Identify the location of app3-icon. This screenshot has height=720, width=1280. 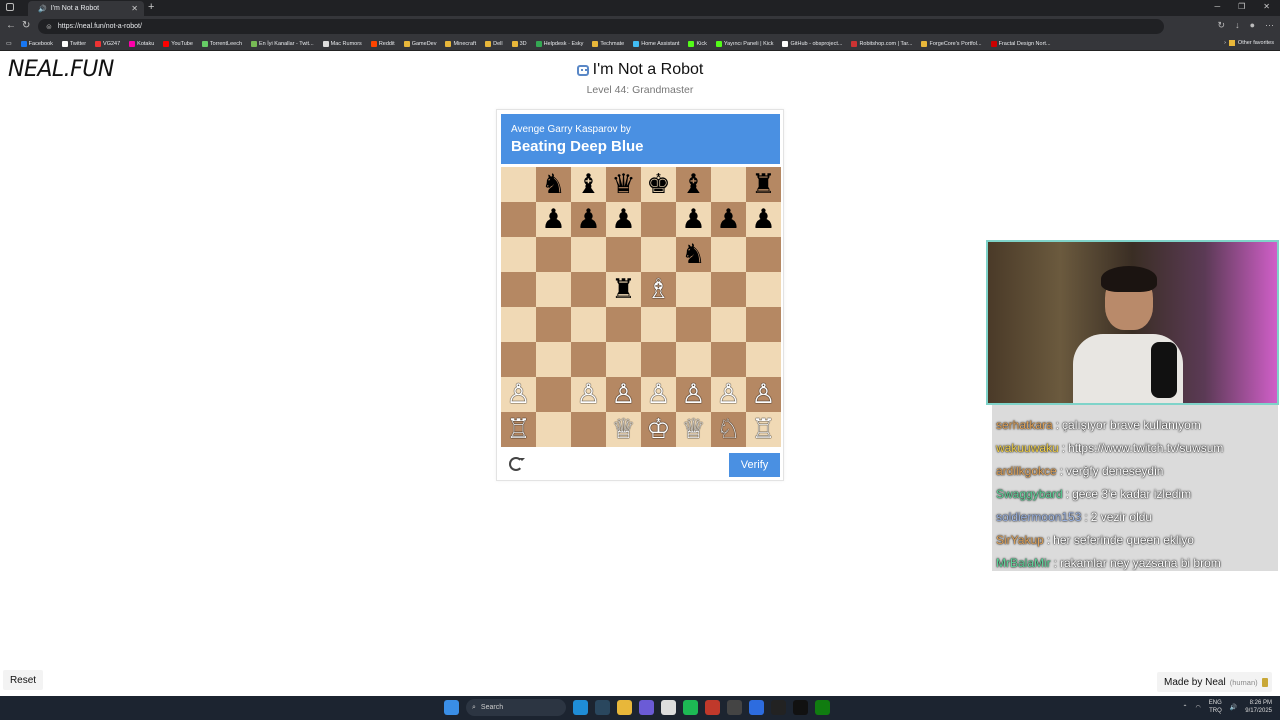
(778, 707).